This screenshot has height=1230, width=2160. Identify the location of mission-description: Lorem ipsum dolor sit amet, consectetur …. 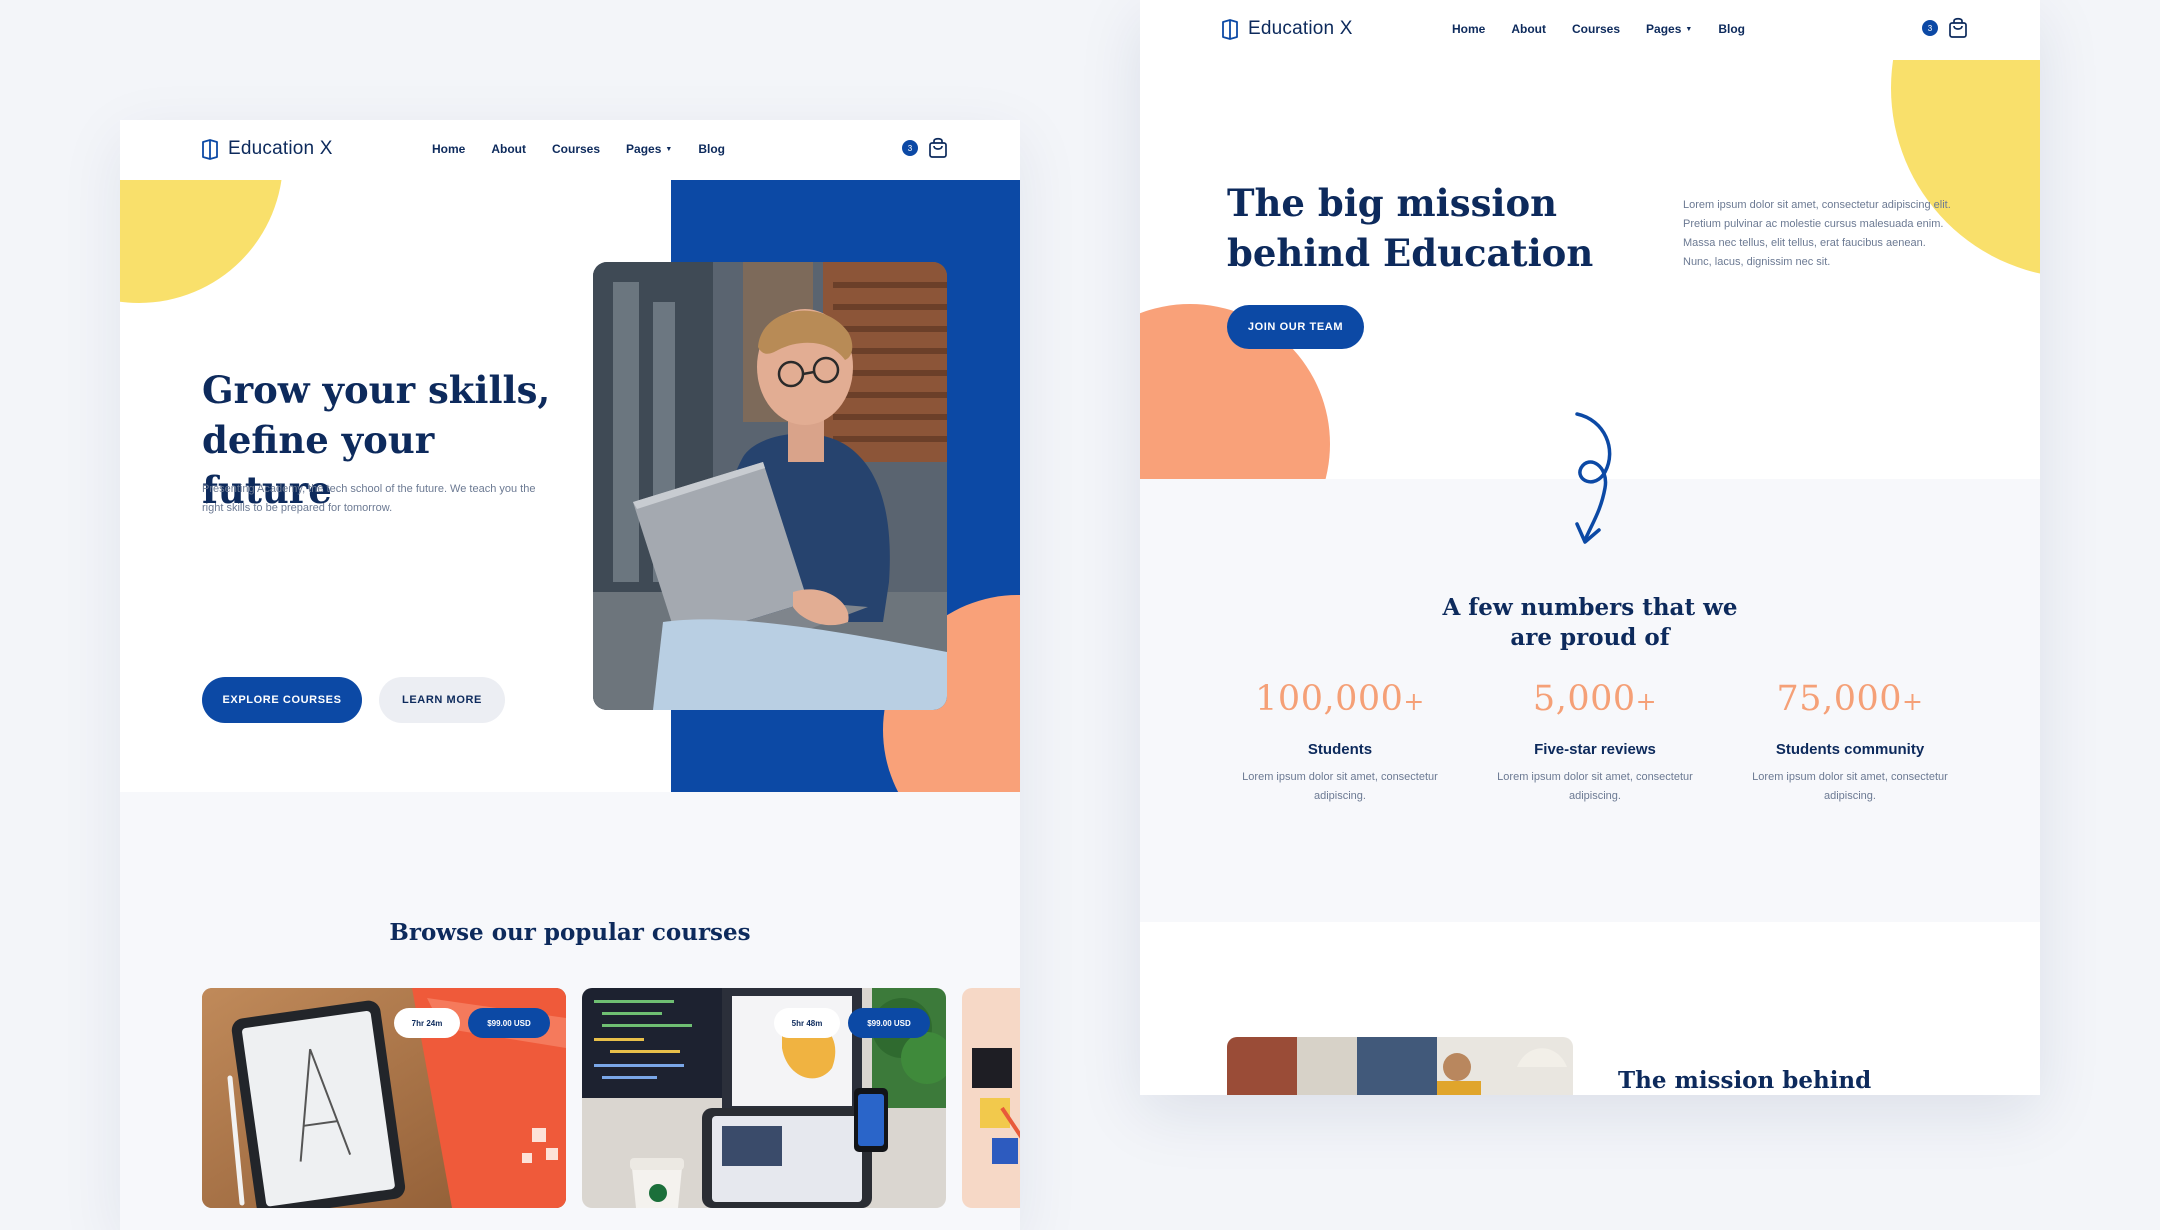
(1817, 233).